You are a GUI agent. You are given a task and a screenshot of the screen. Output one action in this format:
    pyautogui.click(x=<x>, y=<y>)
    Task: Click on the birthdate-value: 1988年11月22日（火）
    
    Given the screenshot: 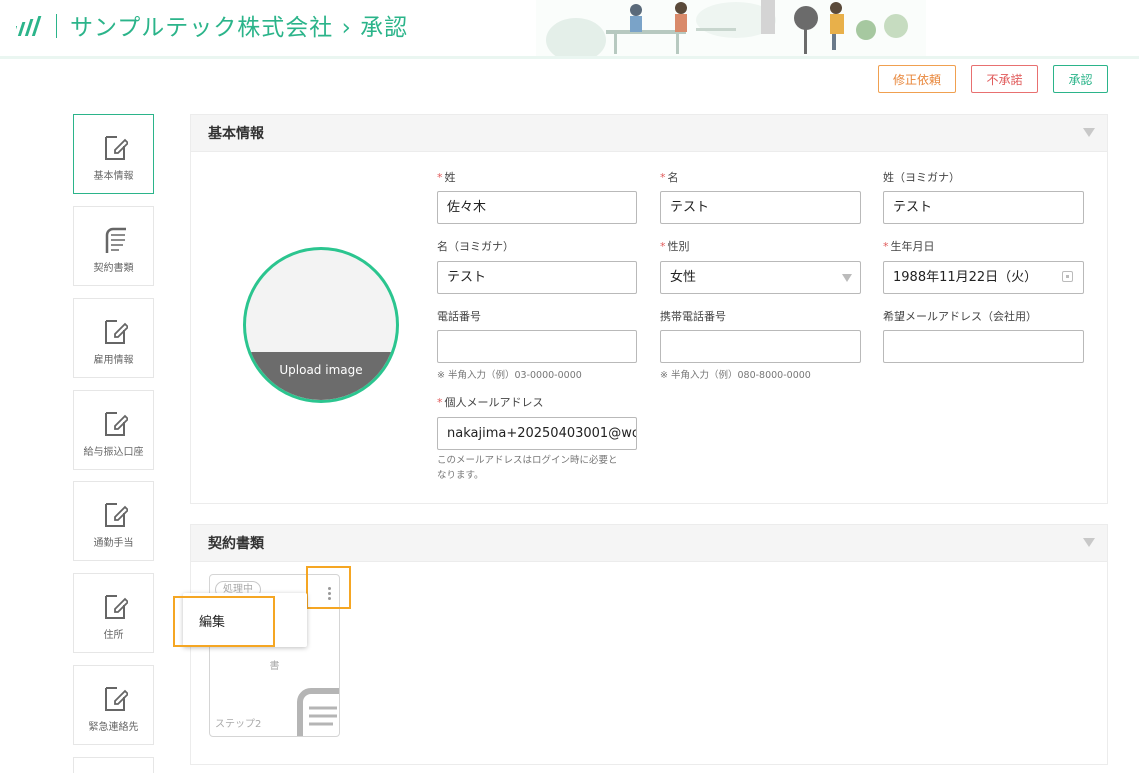 What is the action you would take?
    pyautogui.click(x=965, y=277)
    